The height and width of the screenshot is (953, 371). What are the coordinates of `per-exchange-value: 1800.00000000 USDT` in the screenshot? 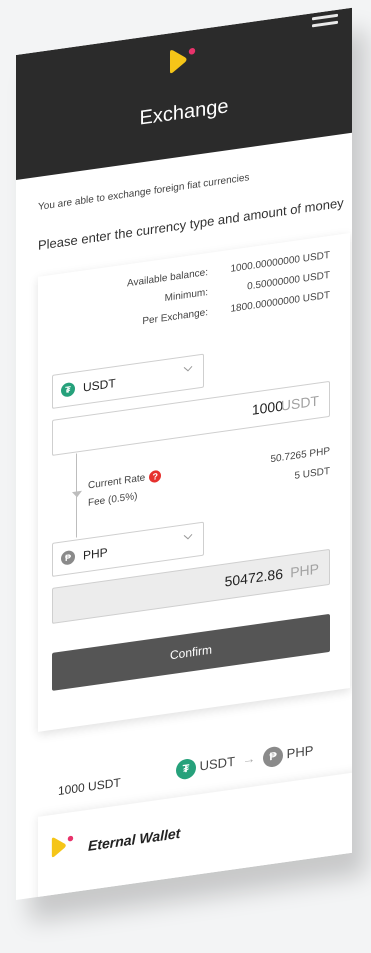 It's located at (280, 302).